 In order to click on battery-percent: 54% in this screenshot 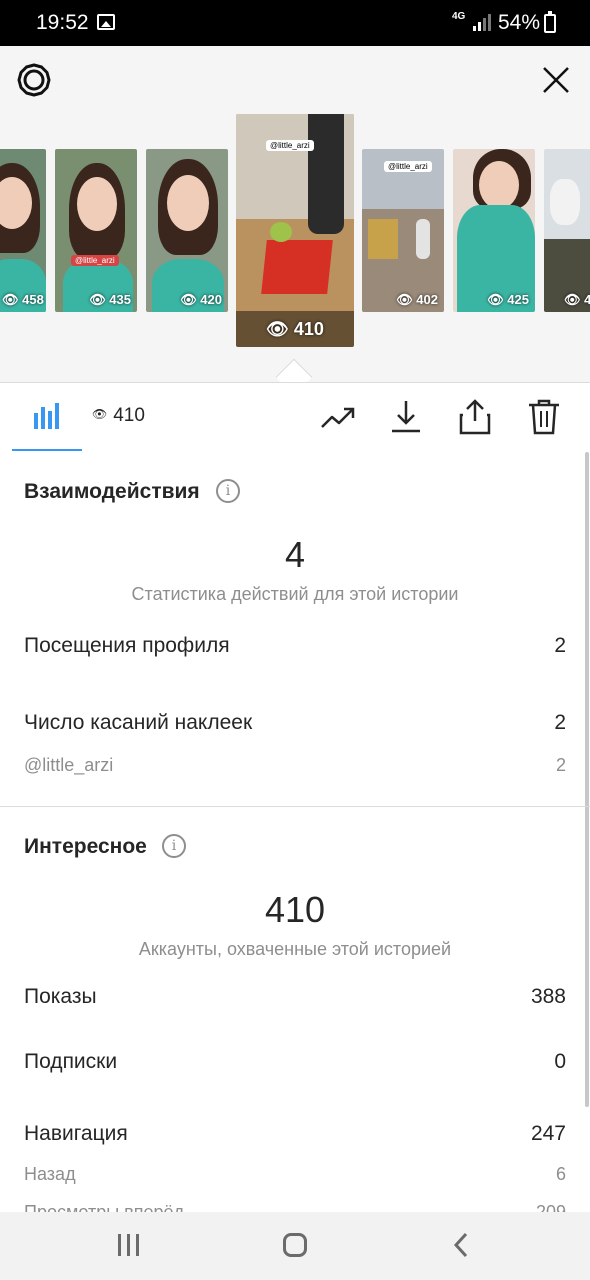, I will do `click(519, 22)`.